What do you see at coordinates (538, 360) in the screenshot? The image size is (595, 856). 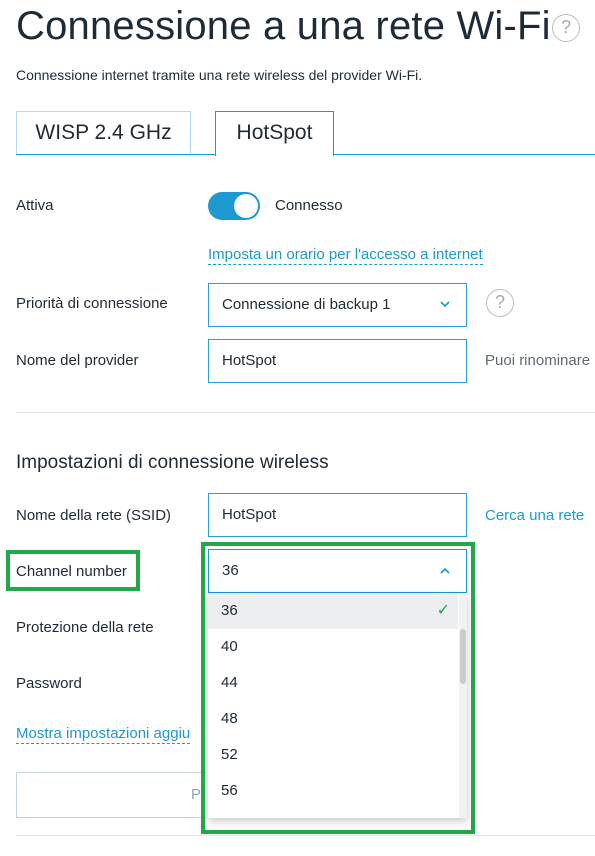 I see `provider-hint: Puoi rinominare` at bounding box center [538, 360].